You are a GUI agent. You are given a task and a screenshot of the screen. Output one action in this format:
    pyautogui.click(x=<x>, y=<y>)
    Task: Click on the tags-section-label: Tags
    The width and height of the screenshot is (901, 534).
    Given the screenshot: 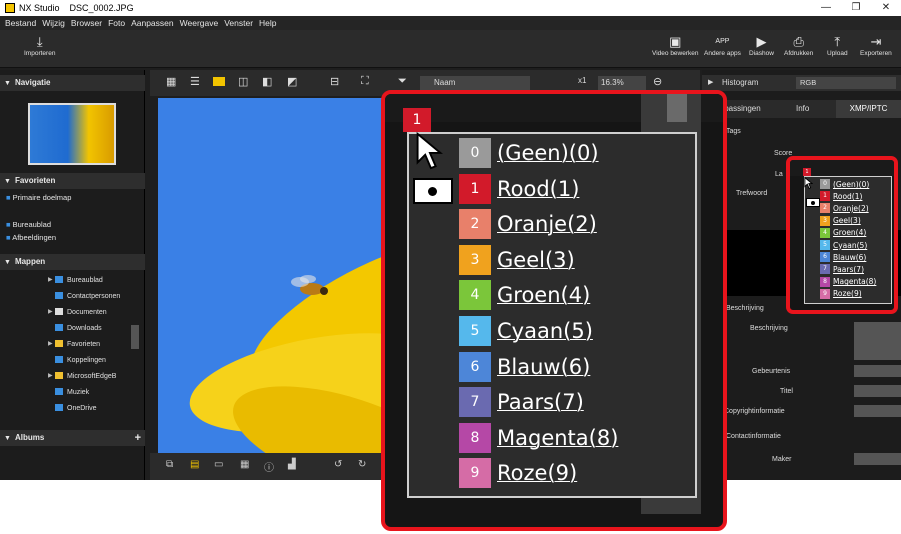 What is the action you would take?
    pyautogui.click(x=733, y=131)
    